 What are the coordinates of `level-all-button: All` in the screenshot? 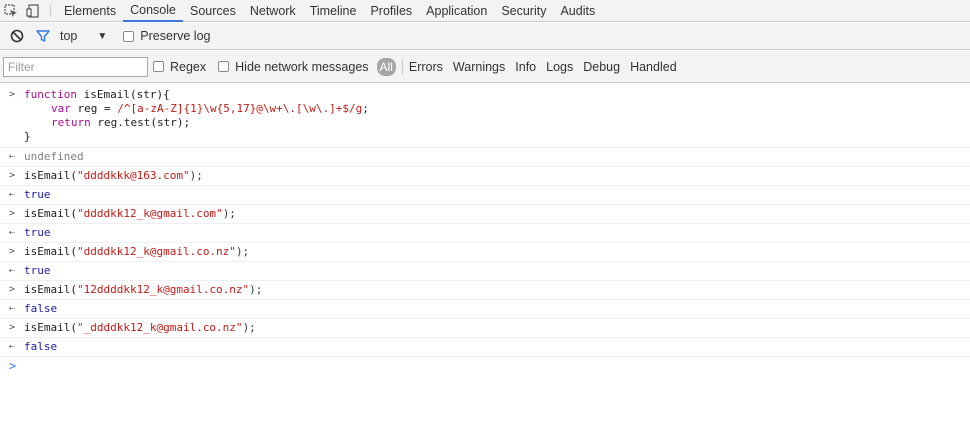 It's located at (386, 66).